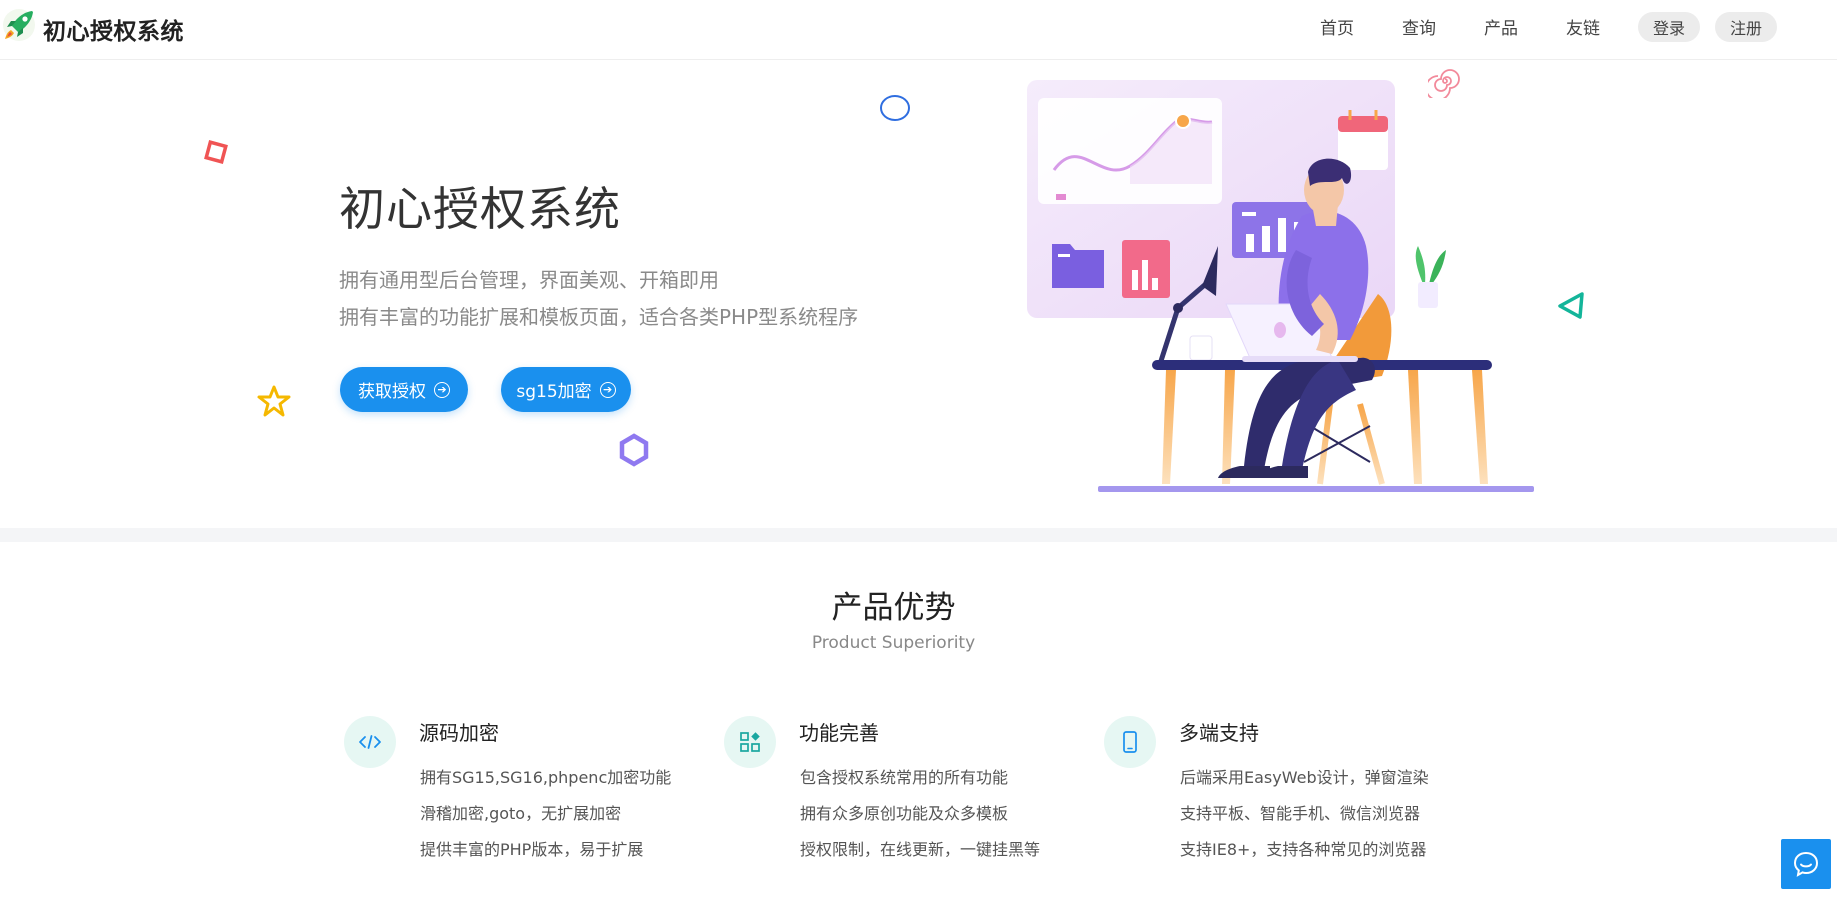 The height and width of the screenshot is (904, 1837). Describe the element at coordinates (1571, 305) in the screenshot. I see `triangle-outline-icon` at that location.